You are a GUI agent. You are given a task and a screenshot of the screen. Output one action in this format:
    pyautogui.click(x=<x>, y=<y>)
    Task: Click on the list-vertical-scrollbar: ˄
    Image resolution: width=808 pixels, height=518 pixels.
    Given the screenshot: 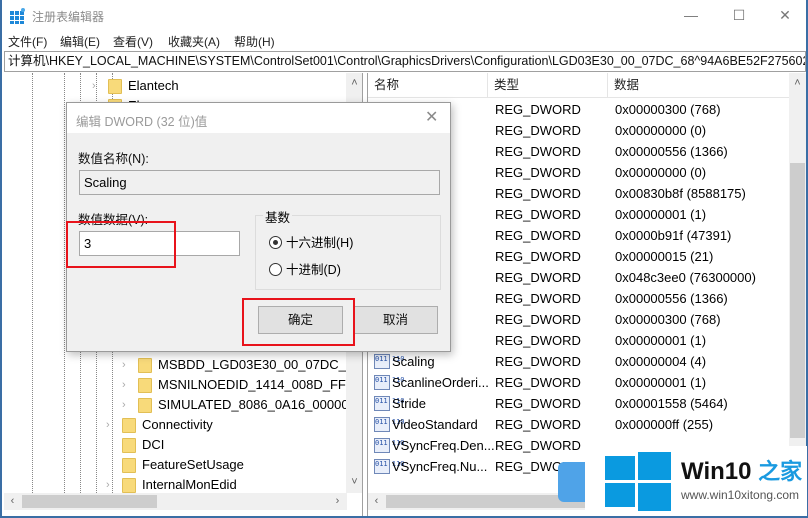 What is the action you would take?
    pyautogui.click(x=797, y=283)
    